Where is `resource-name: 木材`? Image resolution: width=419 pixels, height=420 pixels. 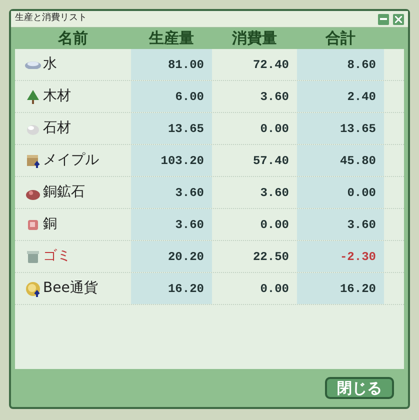 resource-name: 木材 is located at coordinates (57, 96).